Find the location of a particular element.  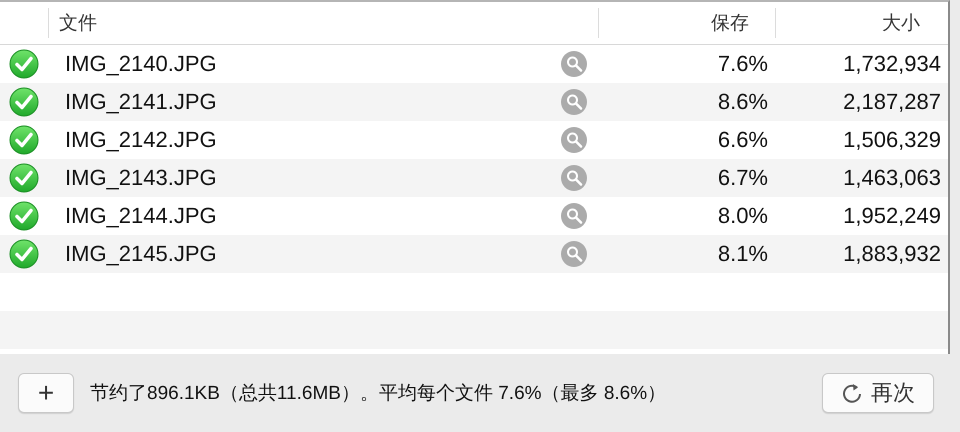

column-header: 保存 is located at coordinates (730, 23).